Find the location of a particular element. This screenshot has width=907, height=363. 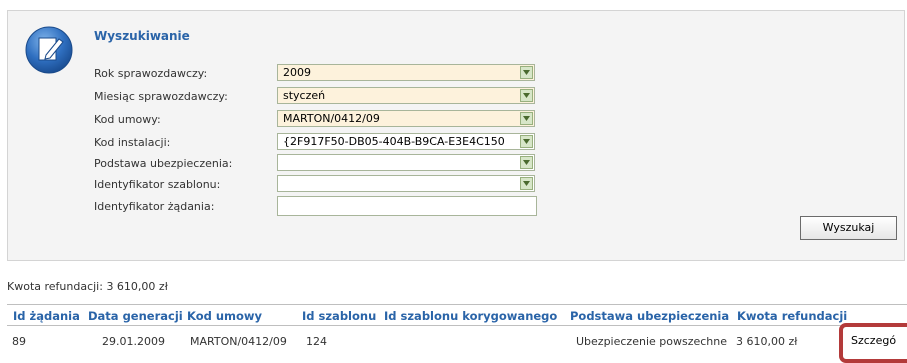

miesiac-value: styczeń is located at coordinates (304, 95).